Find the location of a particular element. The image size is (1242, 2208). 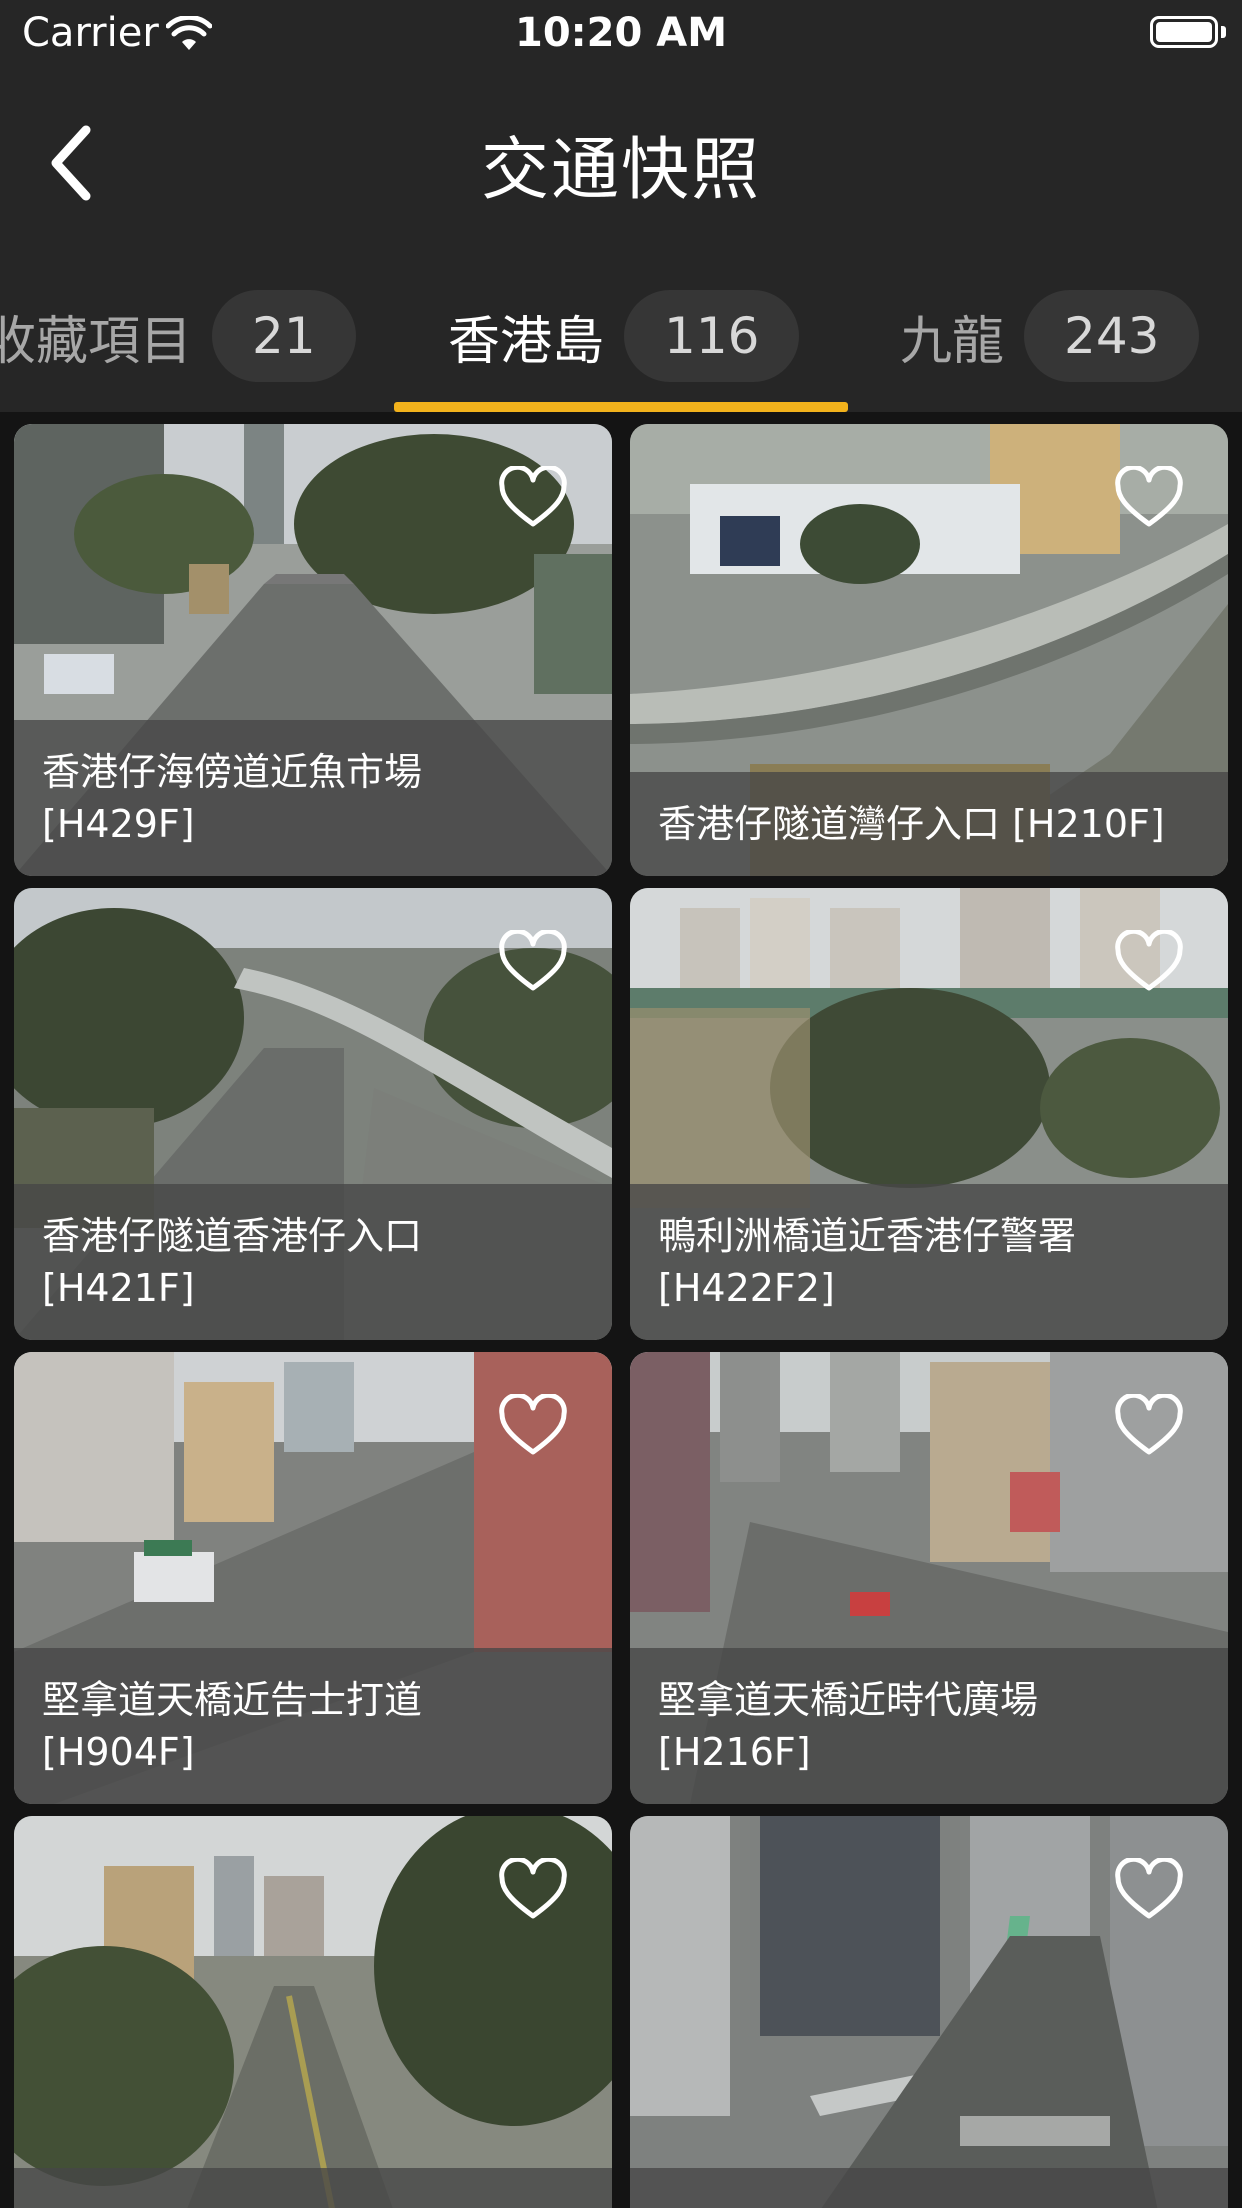

tab-label: 收藏項目 is located at coordinates (96, 341).